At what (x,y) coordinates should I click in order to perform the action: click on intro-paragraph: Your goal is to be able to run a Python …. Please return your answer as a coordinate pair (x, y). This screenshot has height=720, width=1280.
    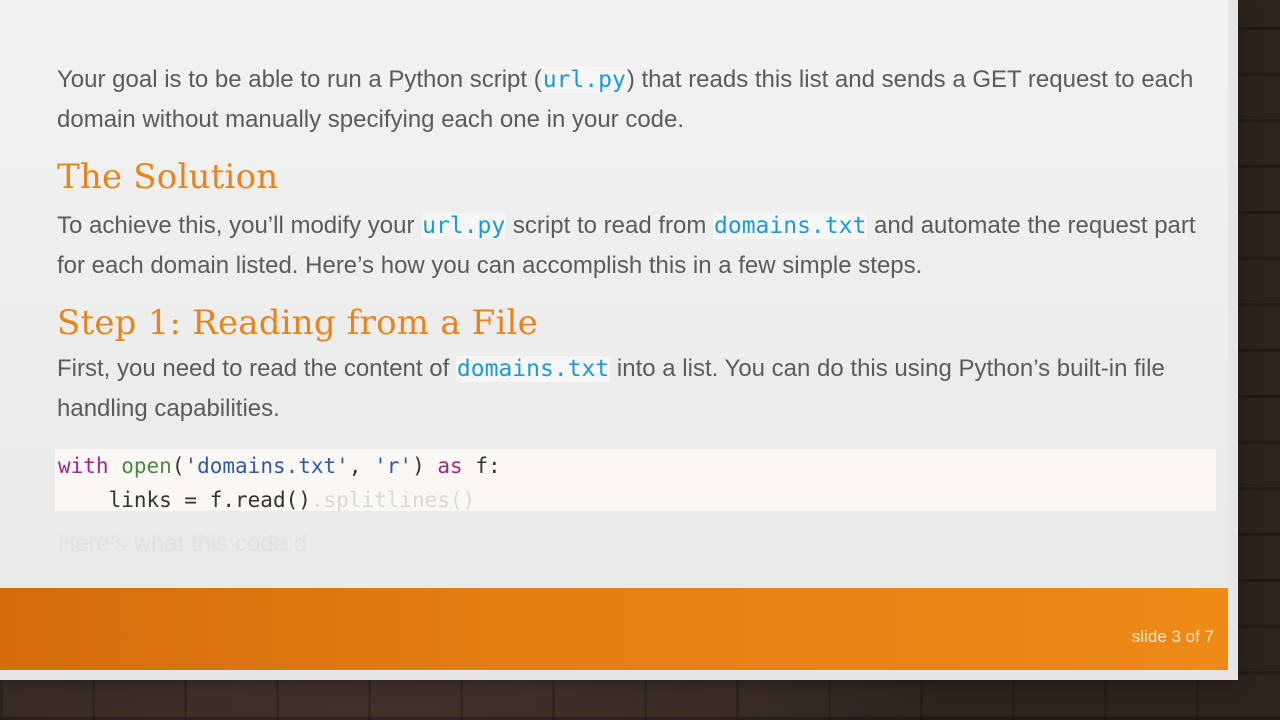
    Looking at the image, I should click on (637, 99).